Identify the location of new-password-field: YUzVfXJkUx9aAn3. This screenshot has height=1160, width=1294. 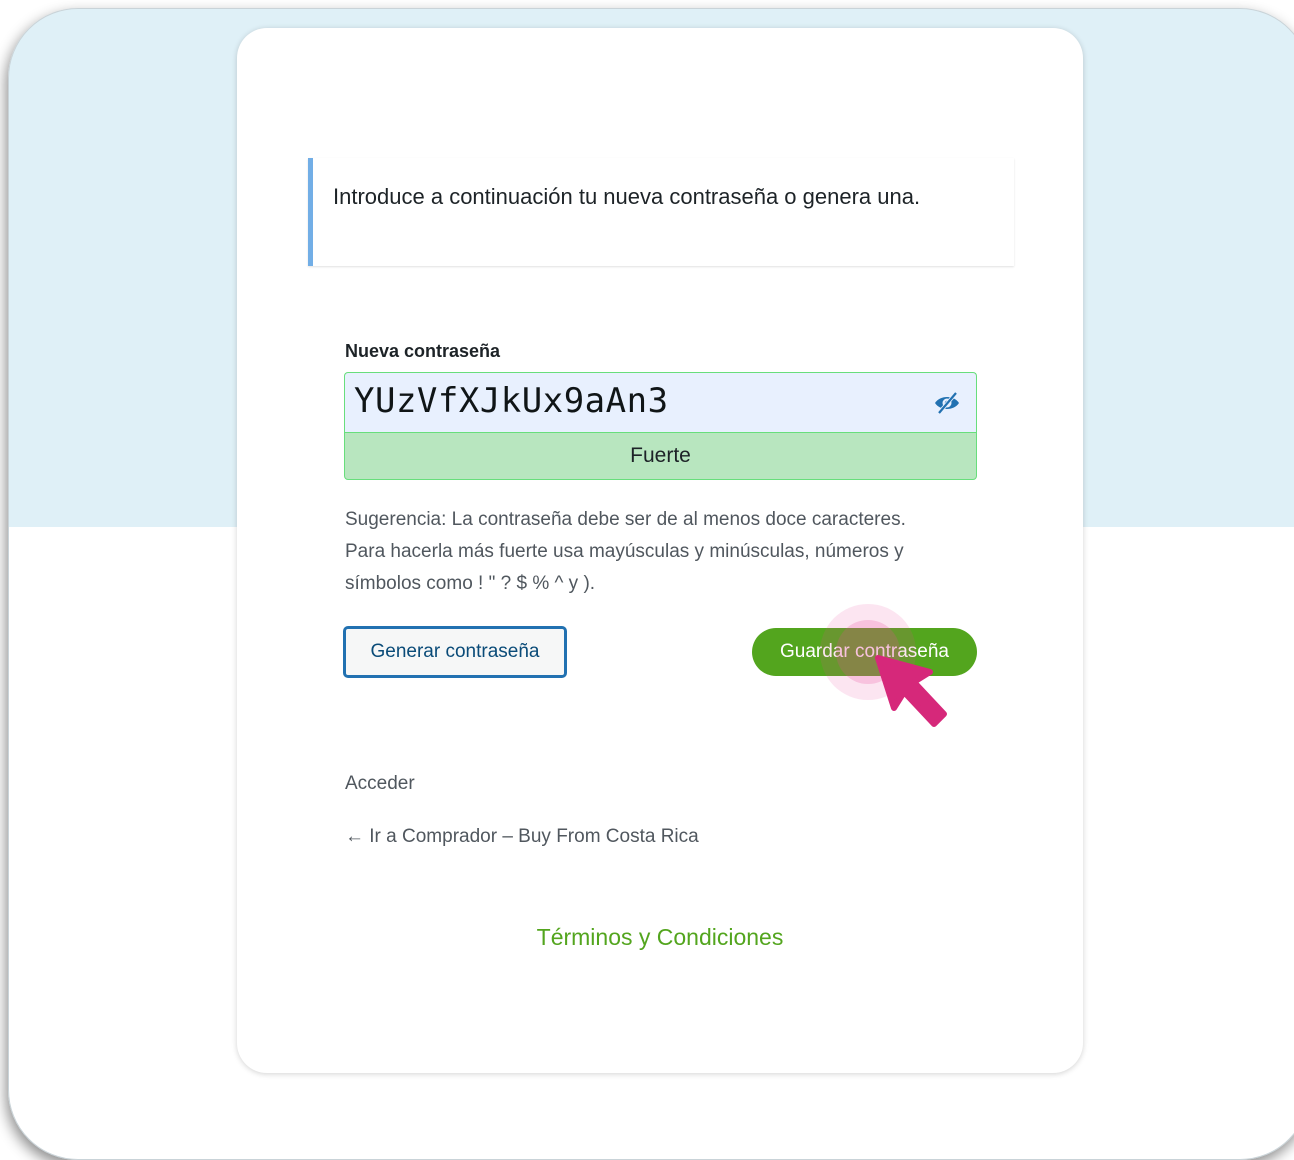
(660, 402).